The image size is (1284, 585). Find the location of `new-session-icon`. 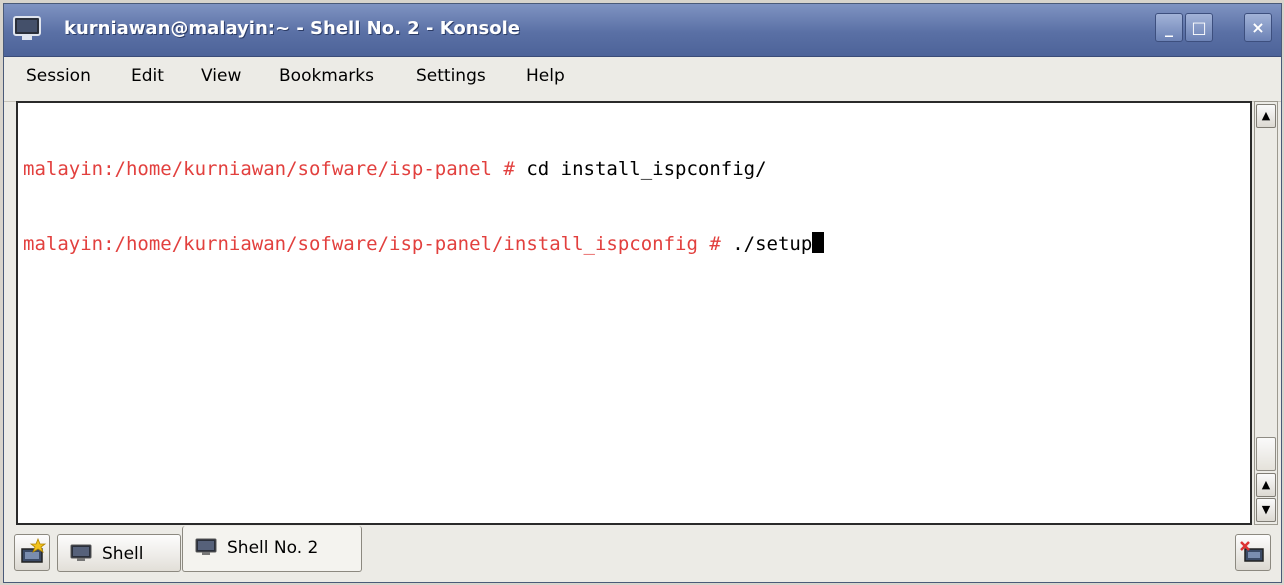

new-session-icon is located at coordinates (34, 550).